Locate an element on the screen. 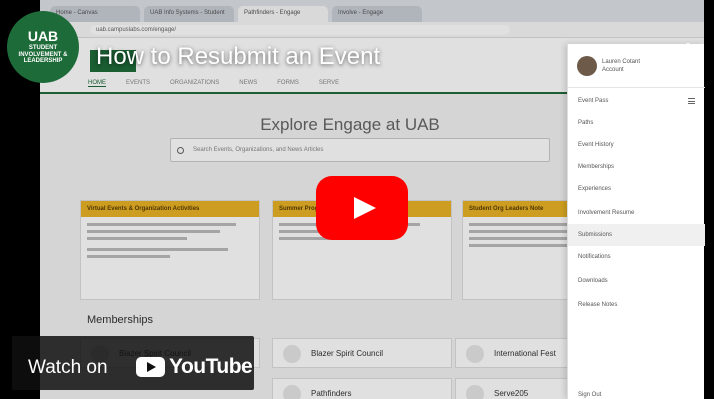 The height and width of the screenshot is (399, 714). more-options-button is located at coordinates (688, 57).